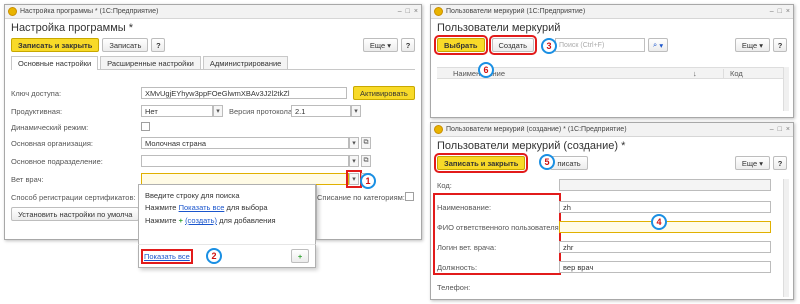 This screenshot has height=304, width=800. Describe the element at coordinates (321, 111) in the screenshot. I see `protocol-select: 2.1` at that location.